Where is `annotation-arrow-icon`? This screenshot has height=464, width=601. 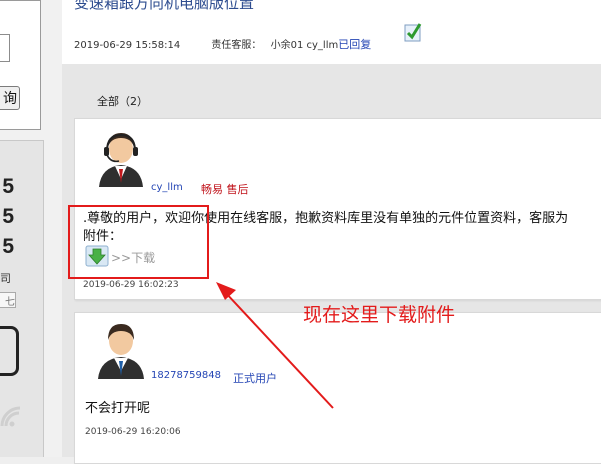 annotation-arrow-icon is located at coordinates (275, 345).